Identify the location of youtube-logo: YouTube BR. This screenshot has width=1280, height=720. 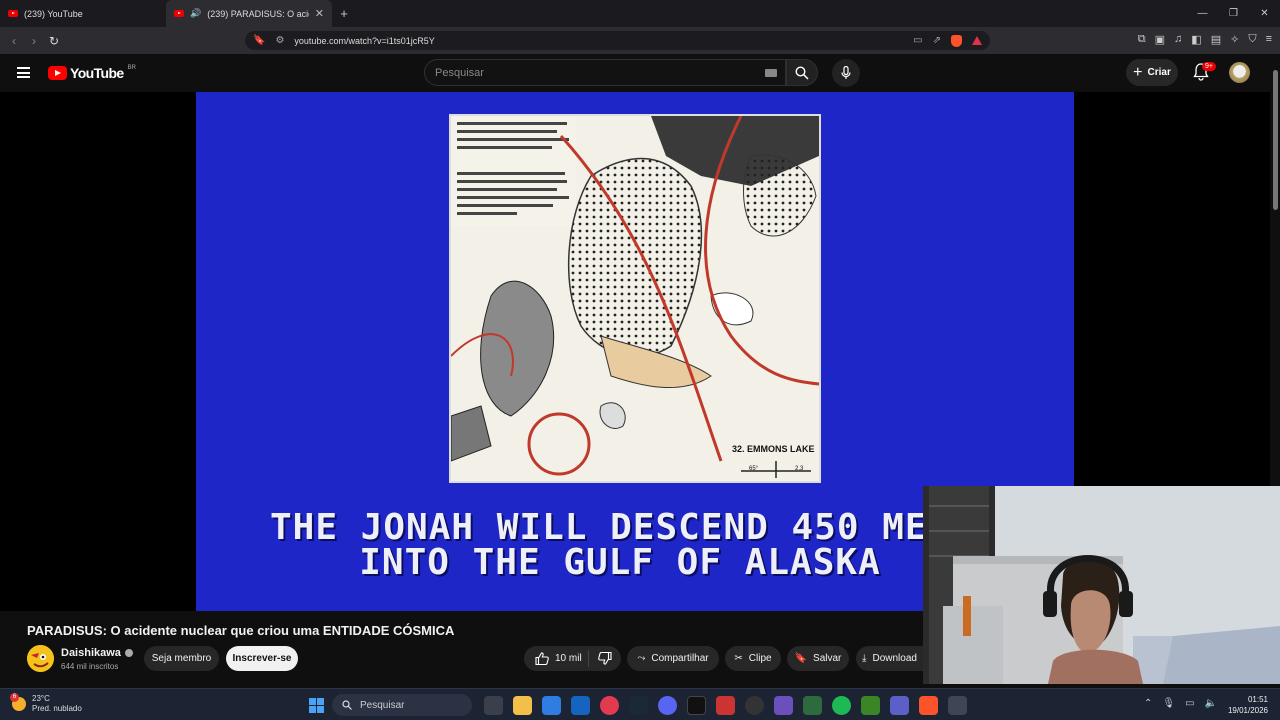
(92, 73).